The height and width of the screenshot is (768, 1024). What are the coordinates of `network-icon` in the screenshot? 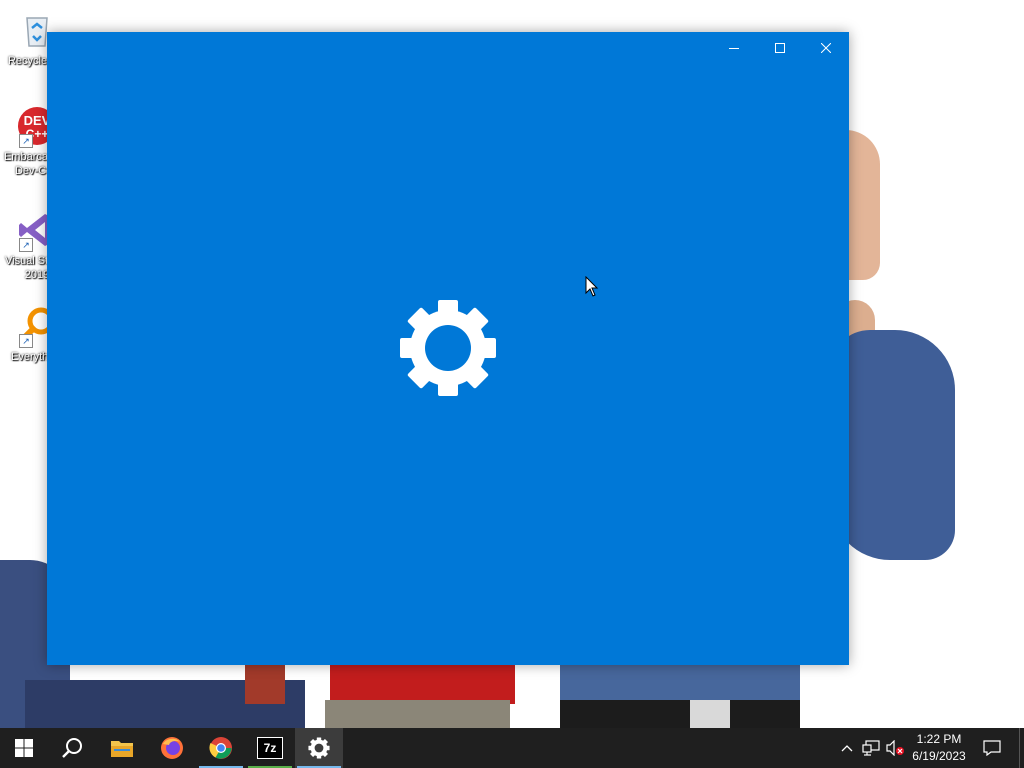 It's located at (871, 748).